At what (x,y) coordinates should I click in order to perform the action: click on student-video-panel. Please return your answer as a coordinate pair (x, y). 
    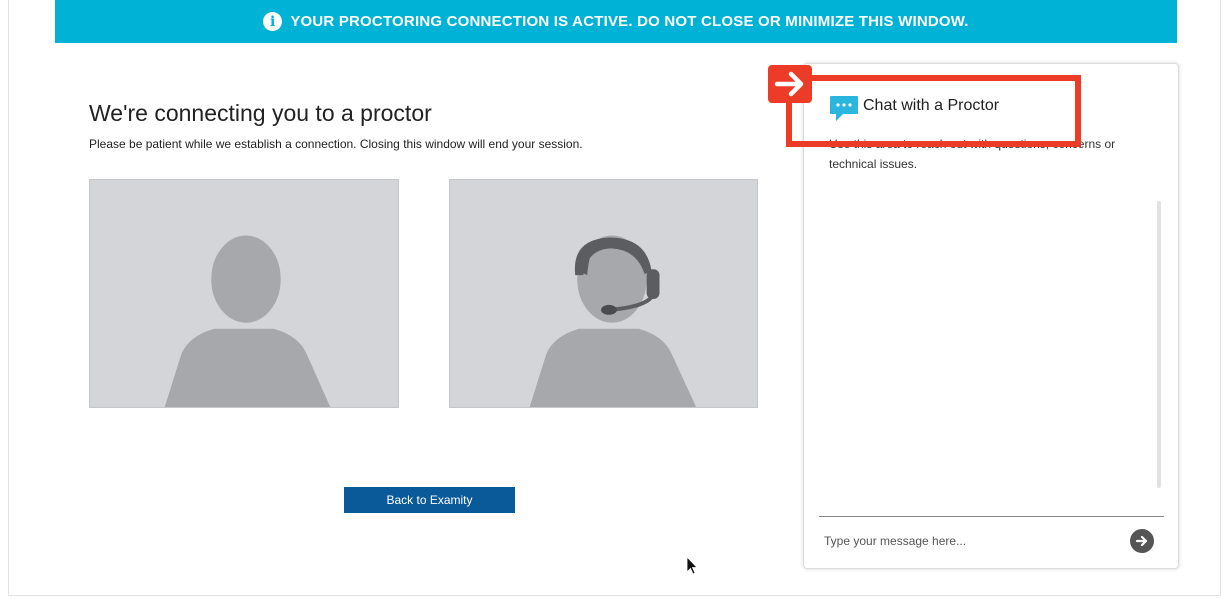
    Looking at the image, I should click on (244, 293).